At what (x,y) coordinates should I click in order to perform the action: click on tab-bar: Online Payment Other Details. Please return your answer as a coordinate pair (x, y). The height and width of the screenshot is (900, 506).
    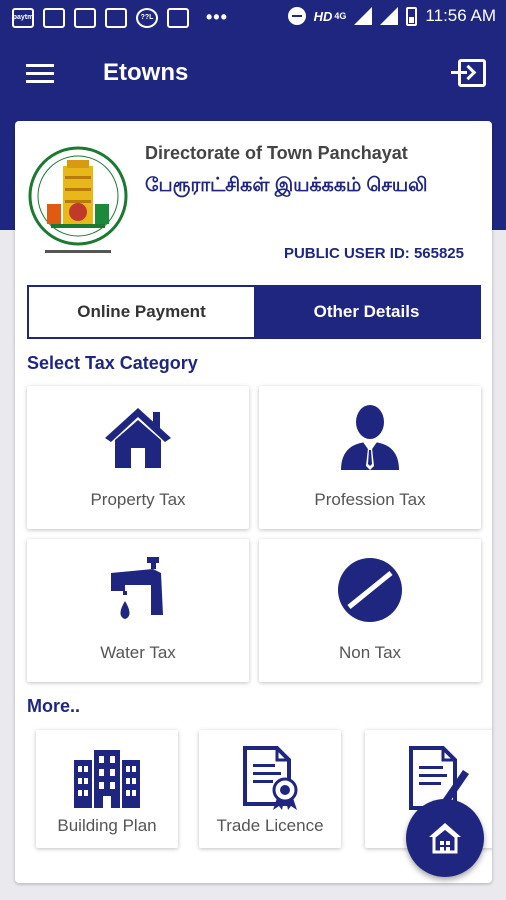
    Looking at the image, I should click on (254, 312).